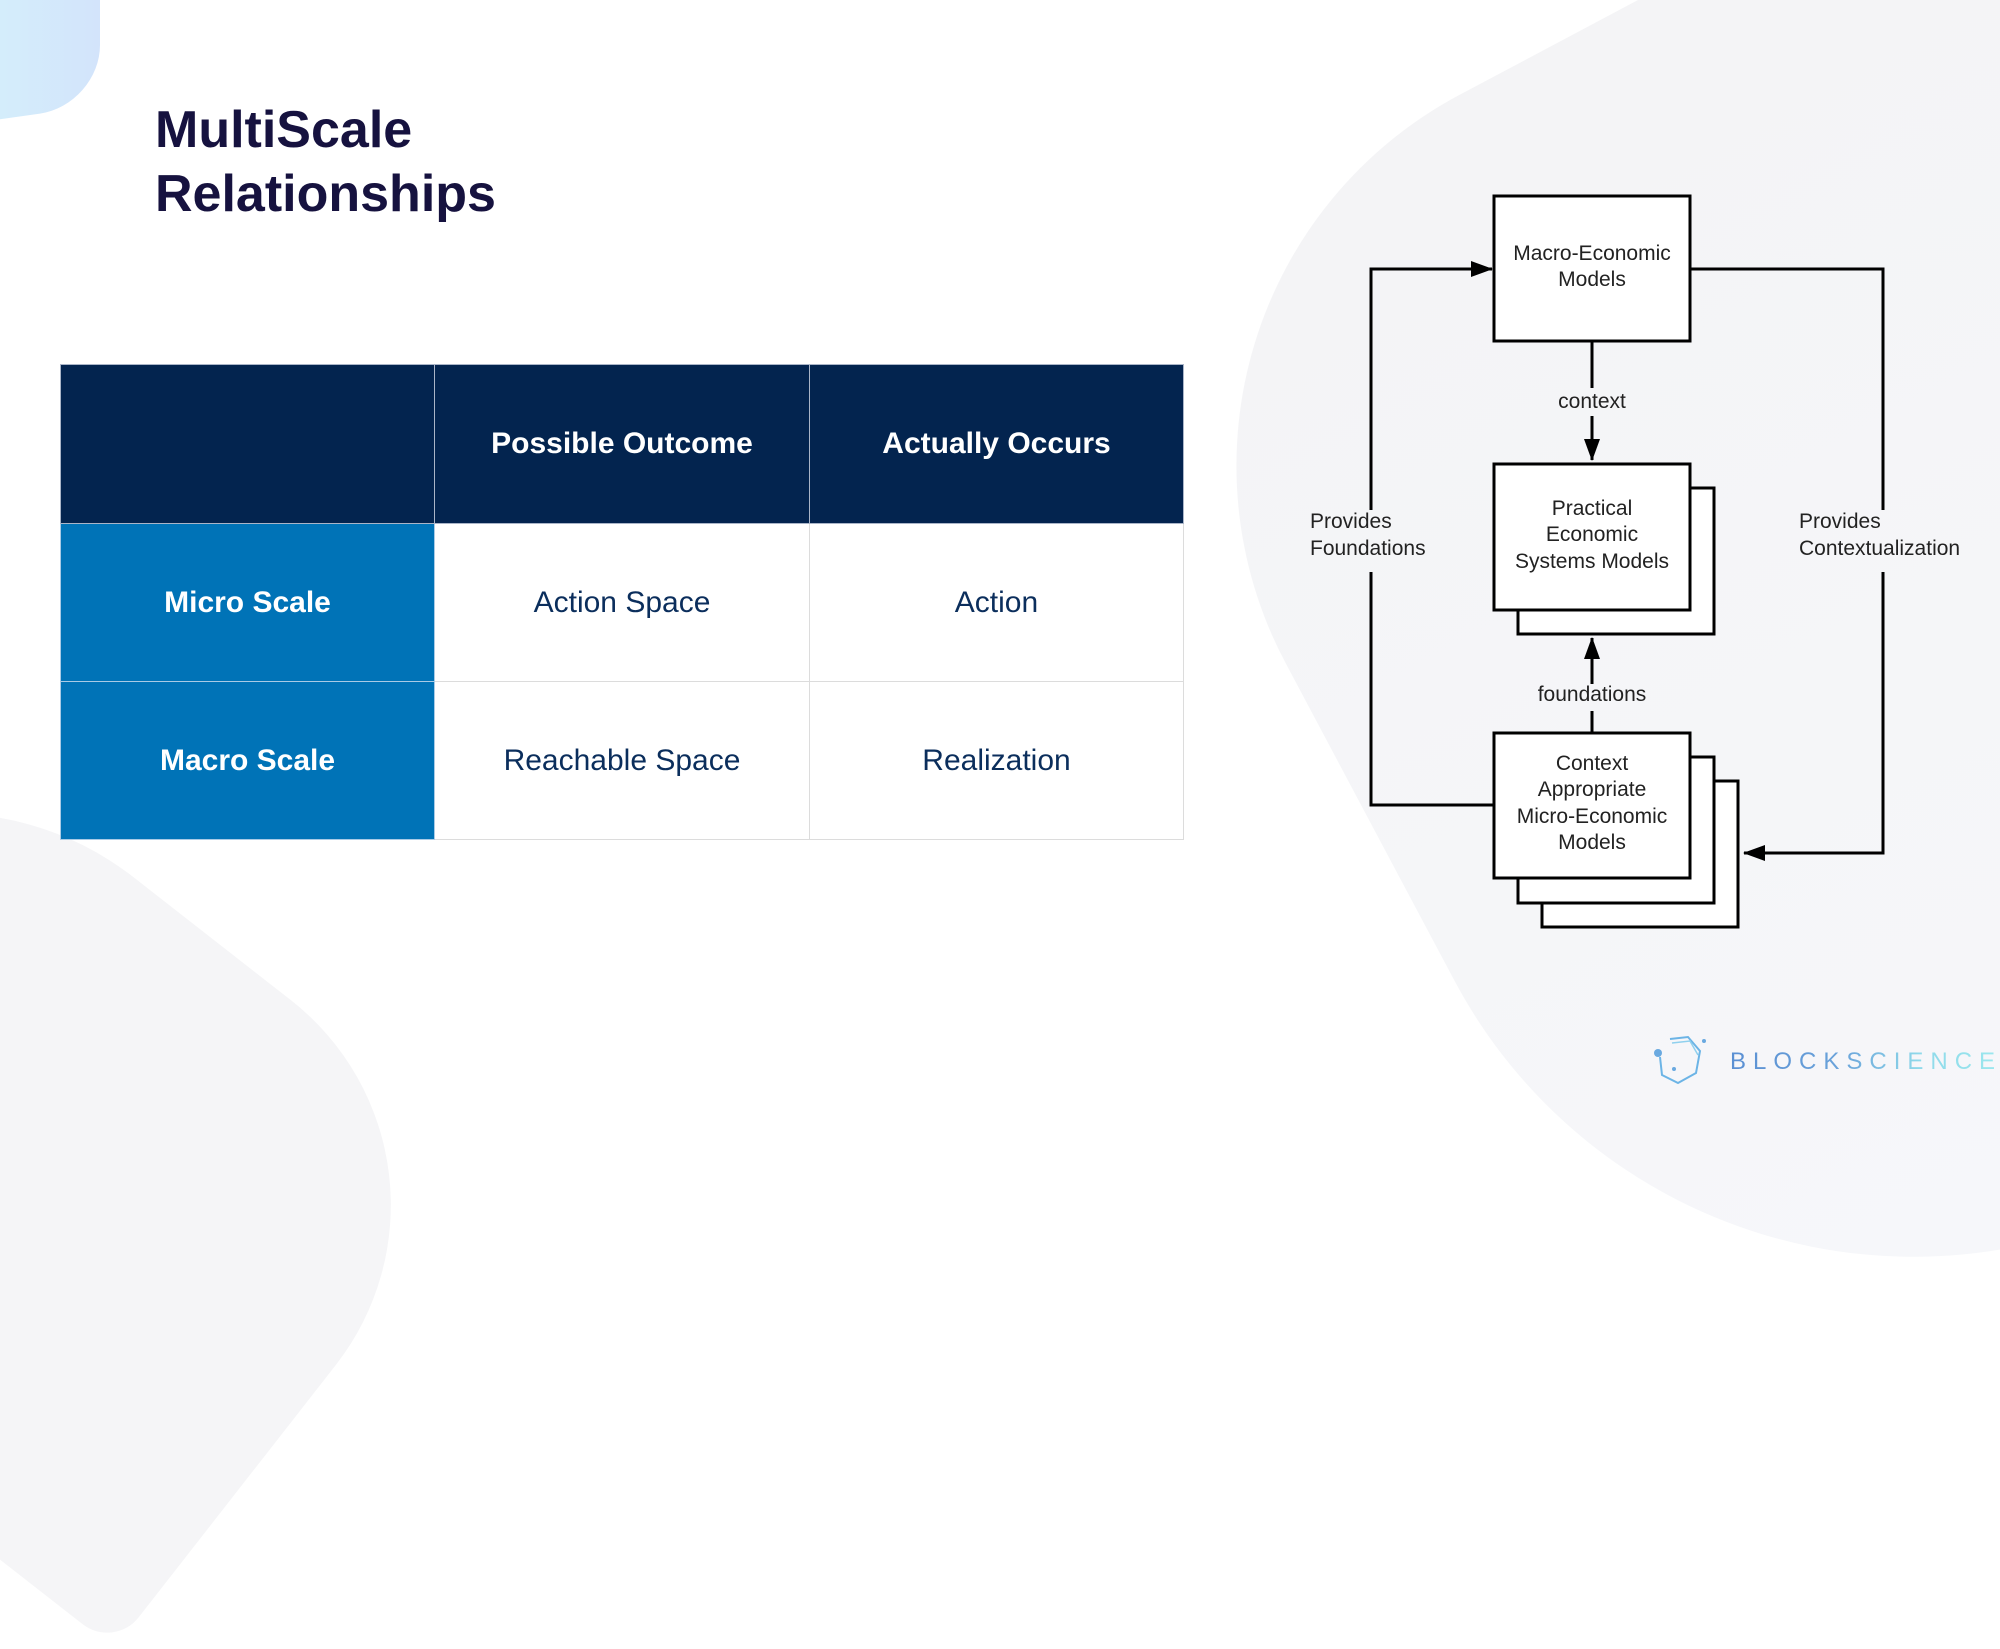 The height and width of the screenshot is (1649, 2000). I want to click on edge-provides-contextualization: Provides Contextualization, so click(1825, 564).